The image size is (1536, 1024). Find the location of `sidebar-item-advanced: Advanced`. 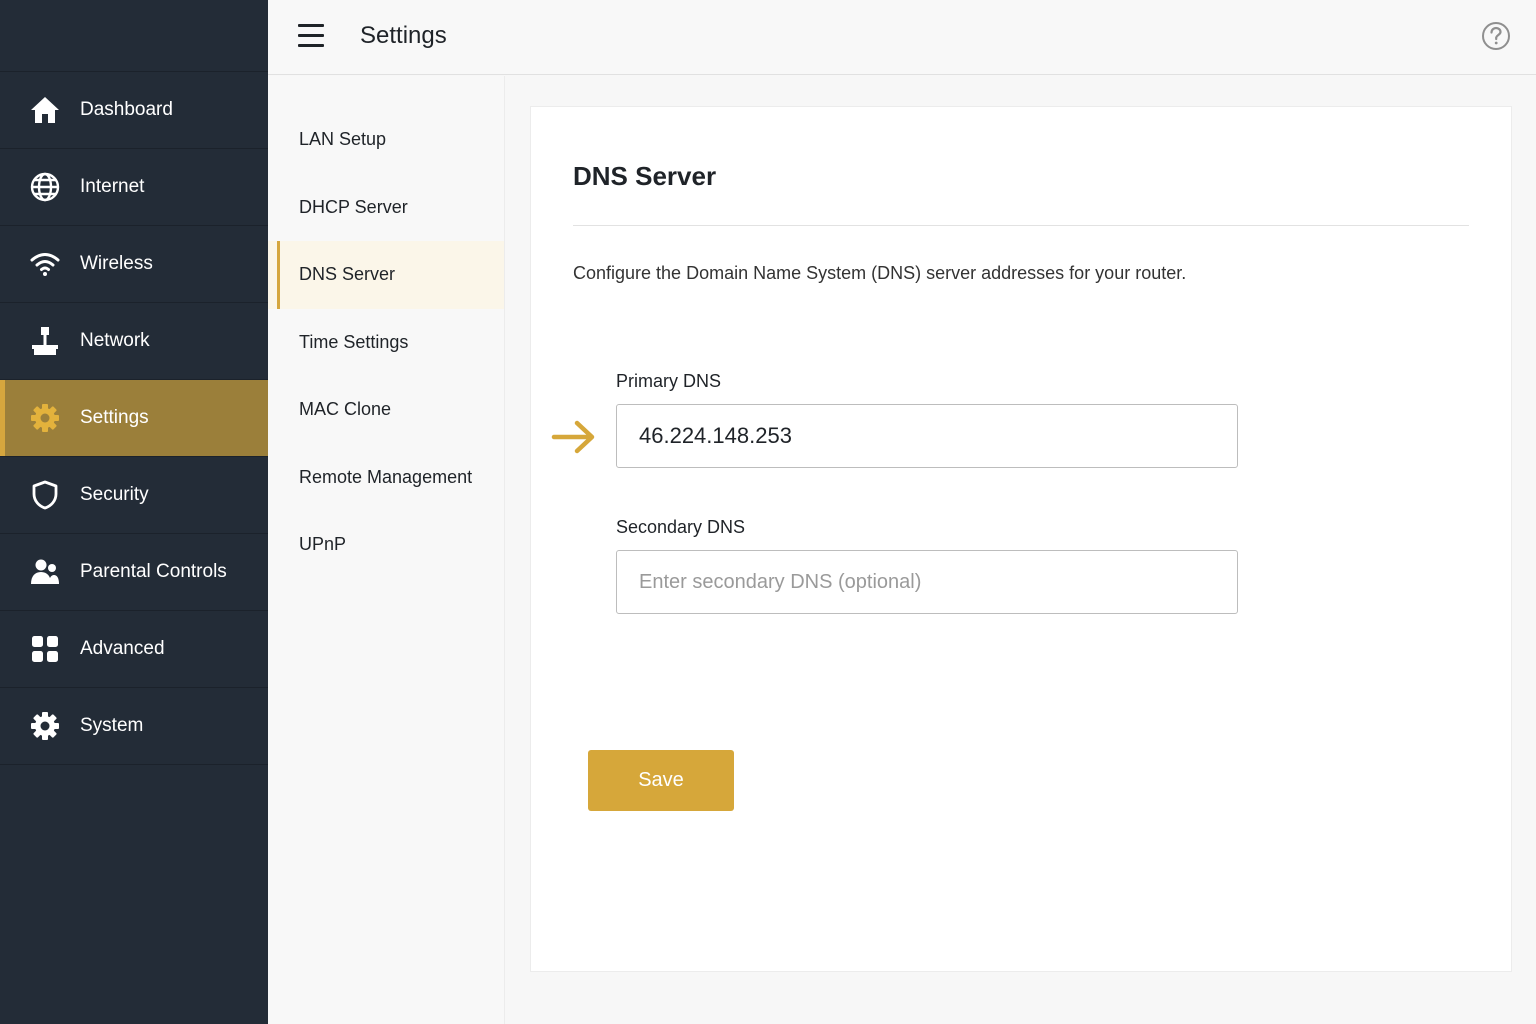

sidebar-item-advanced: Advanced is located at coordinates (134, 649).